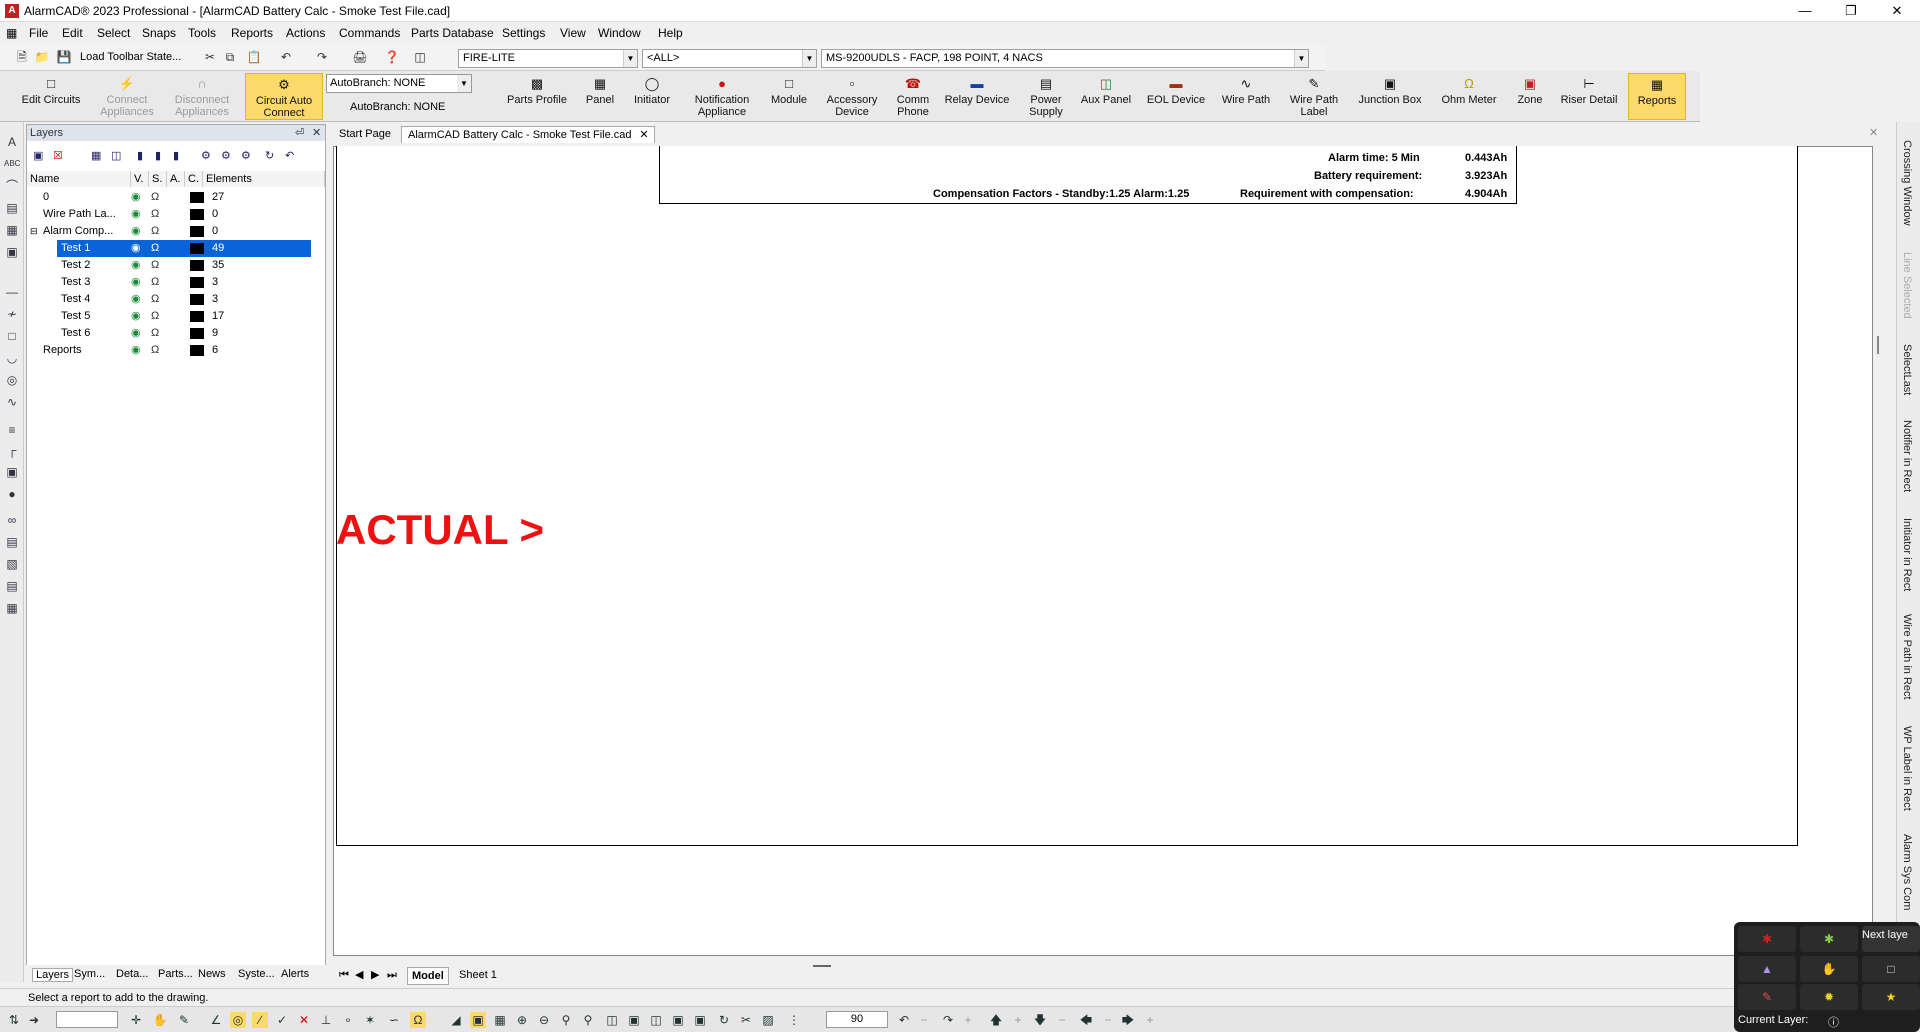  I want to click on col-active: A., so click(176, 179).